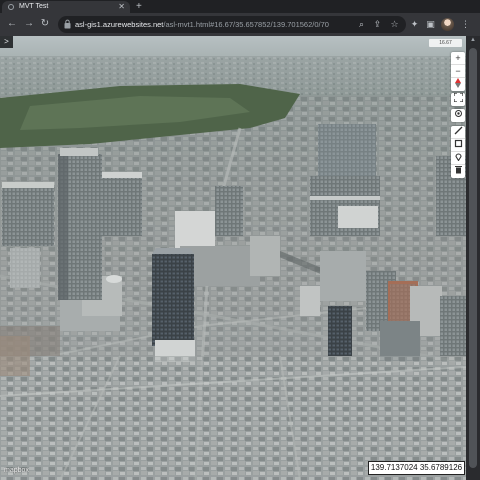 This screenshot has width=480, height=480. I want to click on page-scrollbar: ▲, so click(473, 258).